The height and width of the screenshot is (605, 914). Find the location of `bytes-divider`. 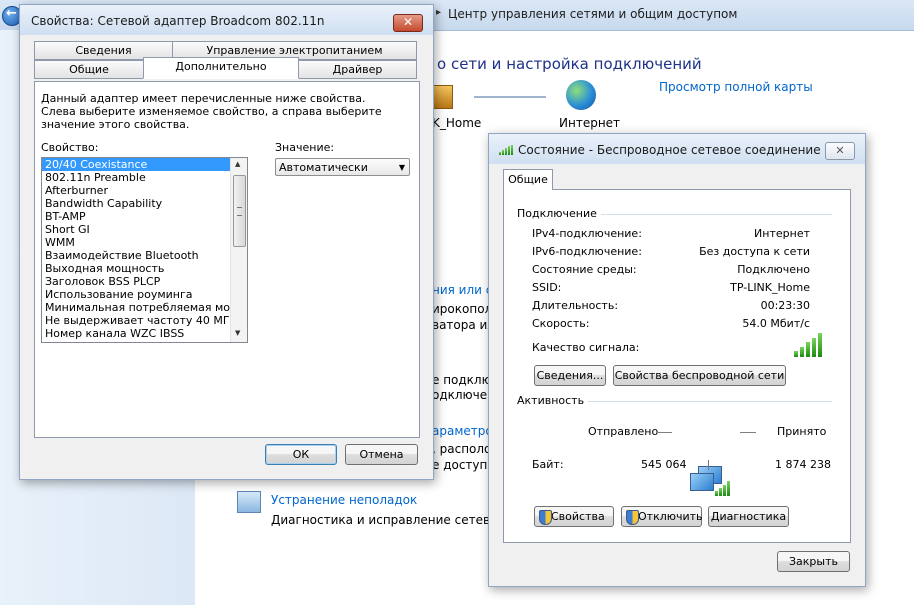

bytes-divider is located at coordinates (708, 465).